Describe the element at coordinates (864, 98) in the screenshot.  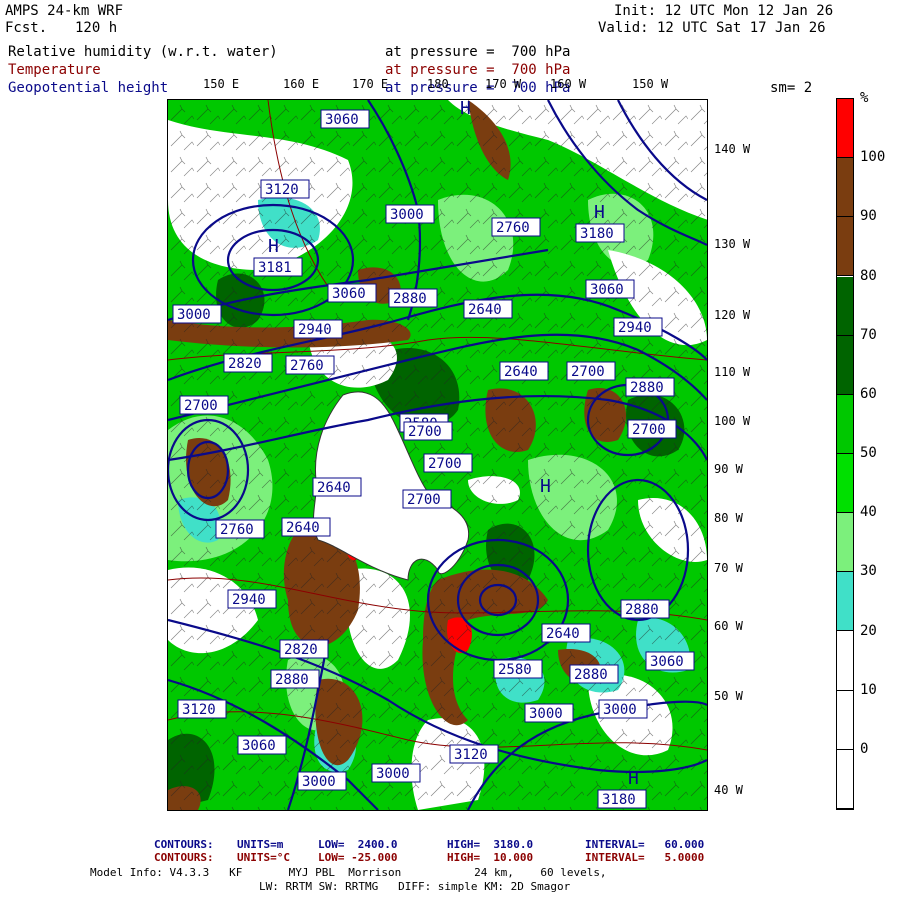
I see `colorbar-unit: %` at that location.